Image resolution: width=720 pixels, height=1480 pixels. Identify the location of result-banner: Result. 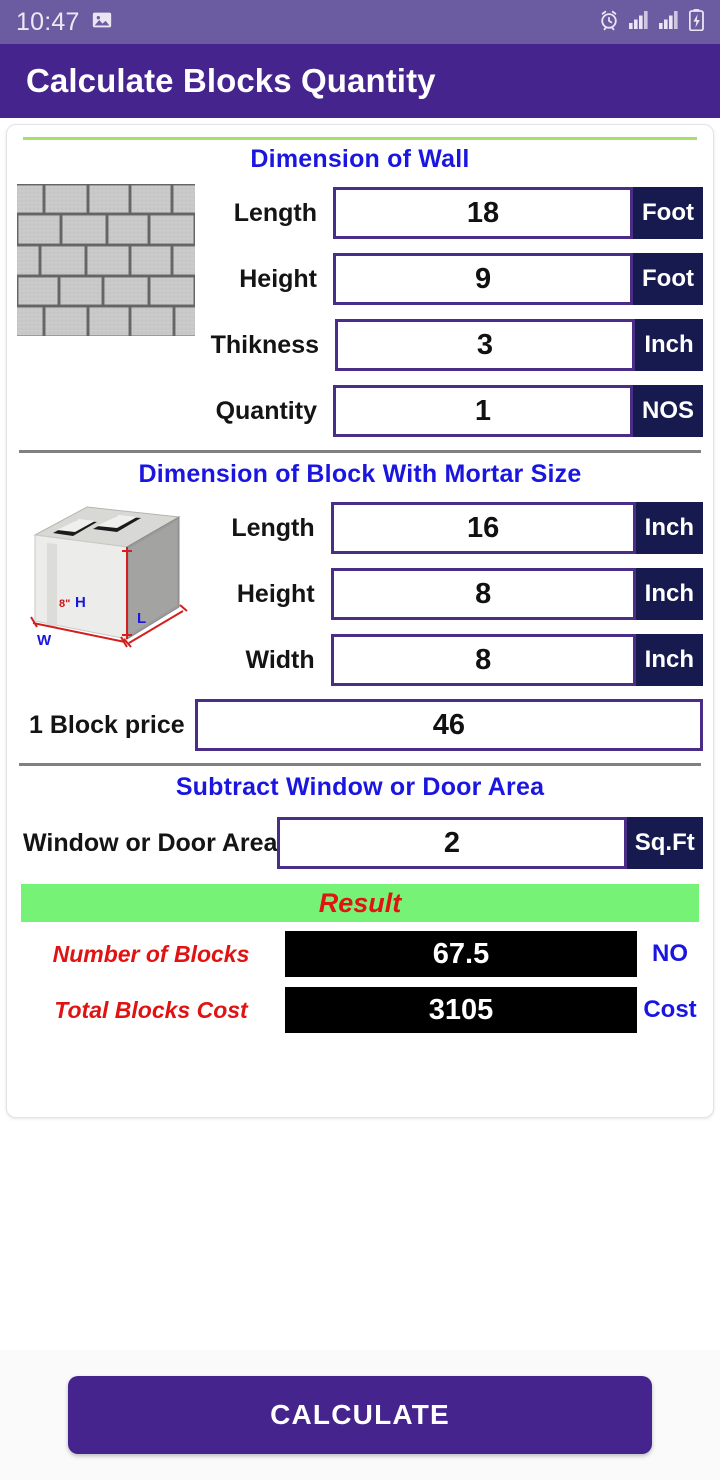
(360, 903).